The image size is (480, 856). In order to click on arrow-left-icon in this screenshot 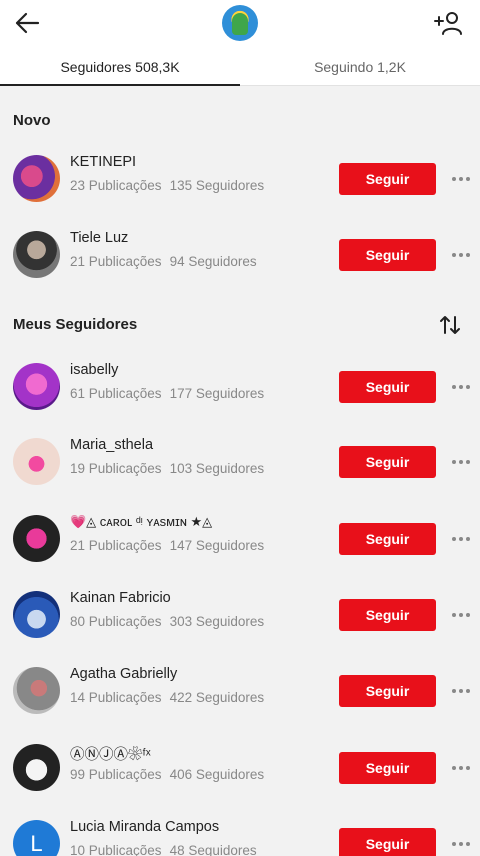, I will do `click(27, 23)`.